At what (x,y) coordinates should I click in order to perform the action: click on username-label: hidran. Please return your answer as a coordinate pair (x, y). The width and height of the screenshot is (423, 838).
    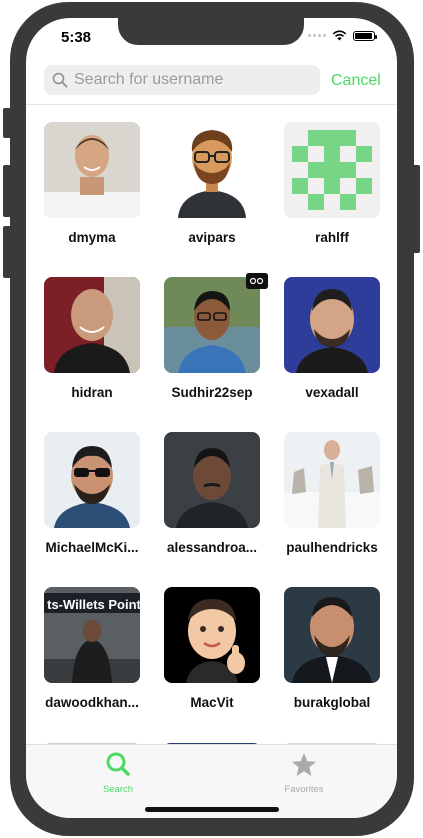
    Looking at the image, I should click on (92, 392).